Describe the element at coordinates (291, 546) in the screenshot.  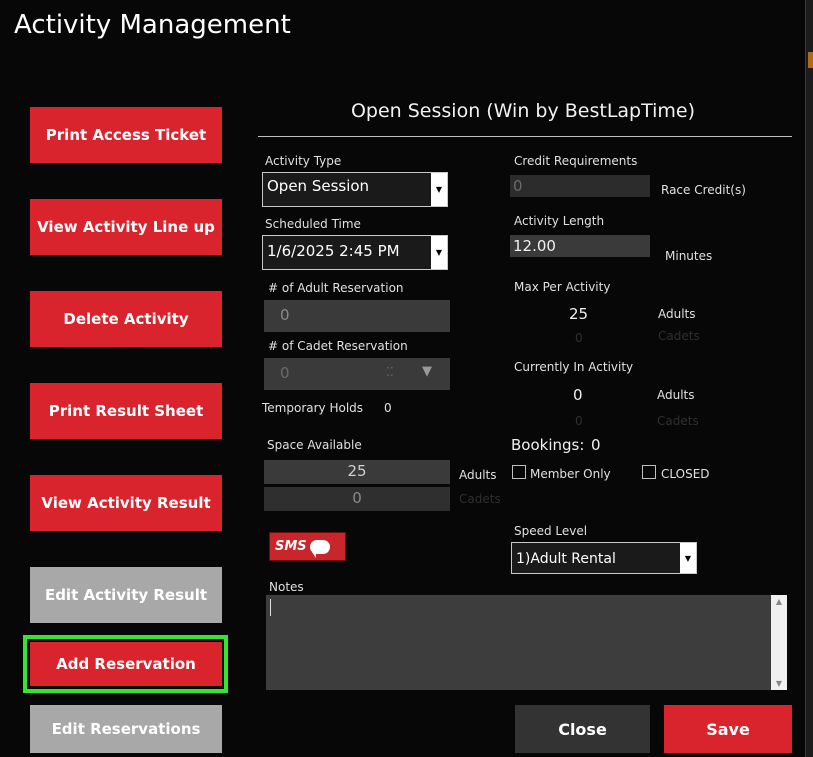
I see `sms-label: SMS` at that location.